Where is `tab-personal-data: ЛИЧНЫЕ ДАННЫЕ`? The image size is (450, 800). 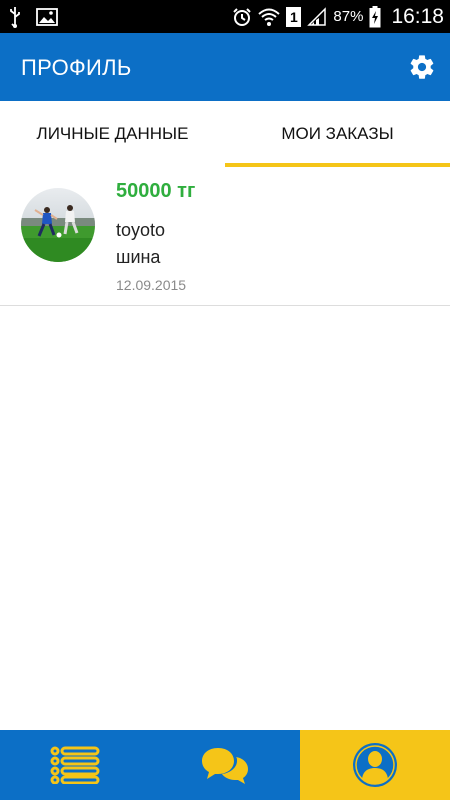
tab-personal-data: ЛИЧНЫЕ ДАННЫЕ is located at coordinates (112, 134).